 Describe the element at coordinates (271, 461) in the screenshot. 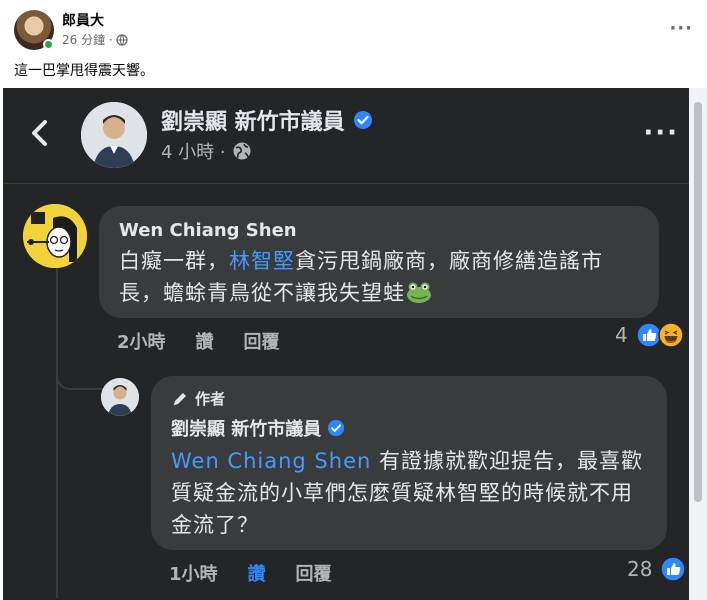

I see `reply-mention: Wen Chiang Shen` at that location.